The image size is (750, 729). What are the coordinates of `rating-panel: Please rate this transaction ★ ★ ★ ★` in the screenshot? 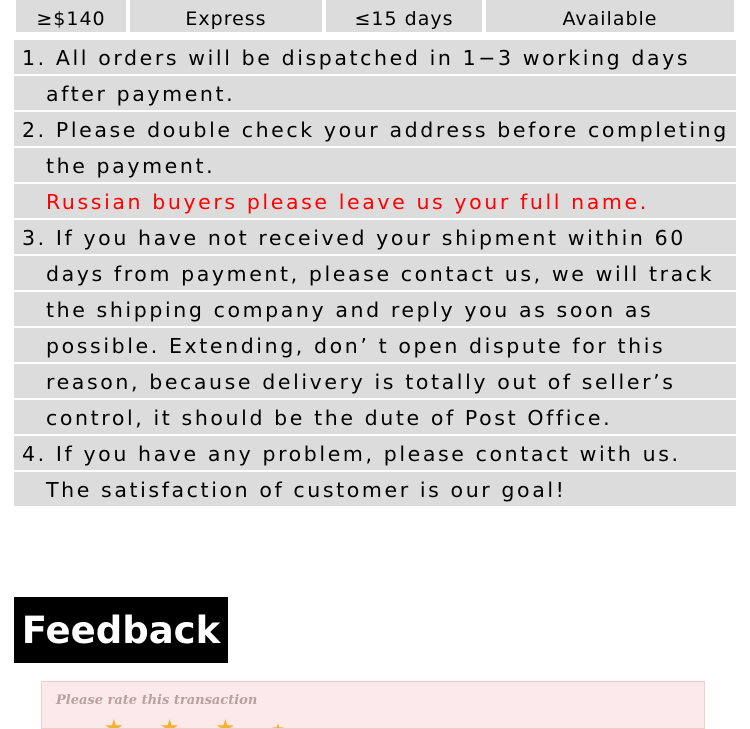 It's located at (373, 705).